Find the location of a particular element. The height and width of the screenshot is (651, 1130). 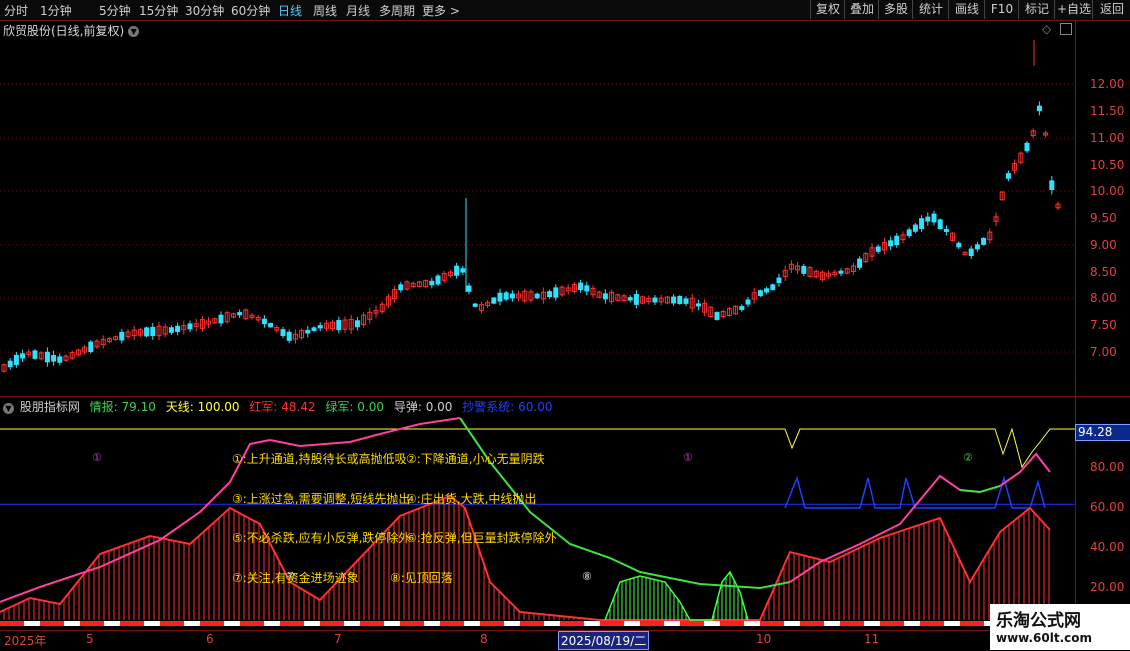

multi-stock-button: 多股 is located at coordinates (895, 9).